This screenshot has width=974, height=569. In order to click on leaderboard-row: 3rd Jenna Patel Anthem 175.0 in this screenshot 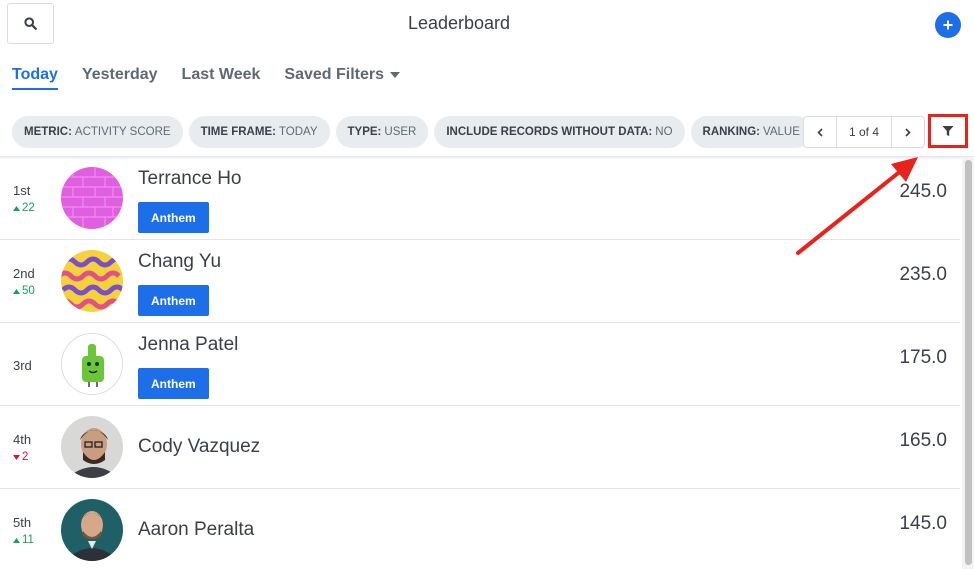, I will do `click(480, 364)`.